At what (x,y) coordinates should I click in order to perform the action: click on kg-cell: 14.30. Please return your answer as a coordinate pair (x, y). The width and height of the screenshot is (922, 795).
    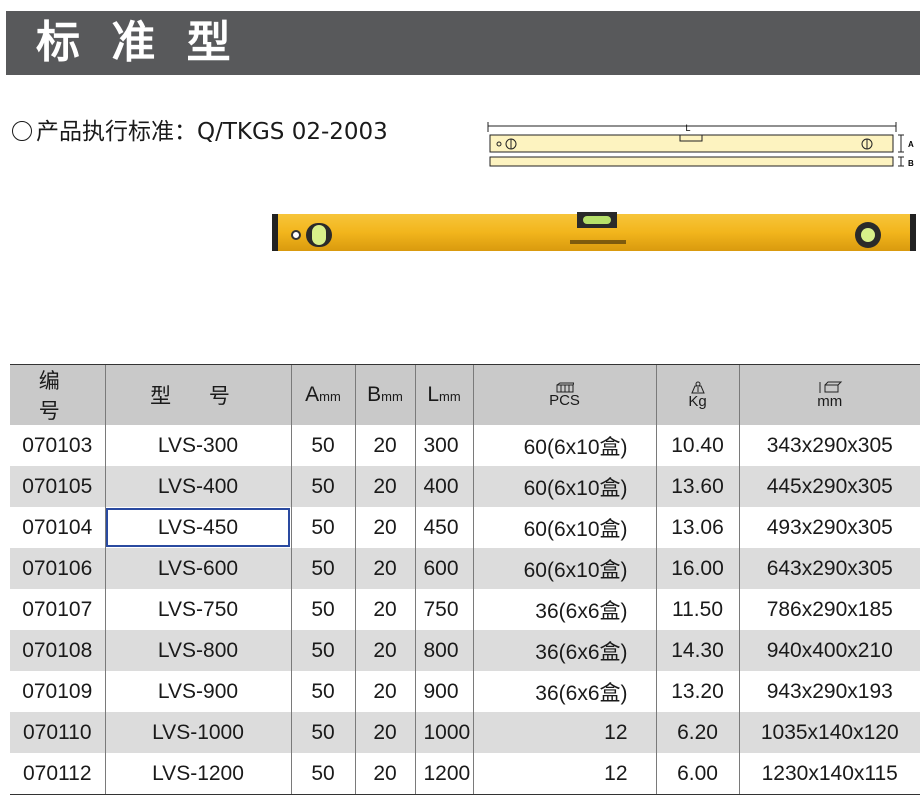
    Looking at the image, I should click on (697, 650).